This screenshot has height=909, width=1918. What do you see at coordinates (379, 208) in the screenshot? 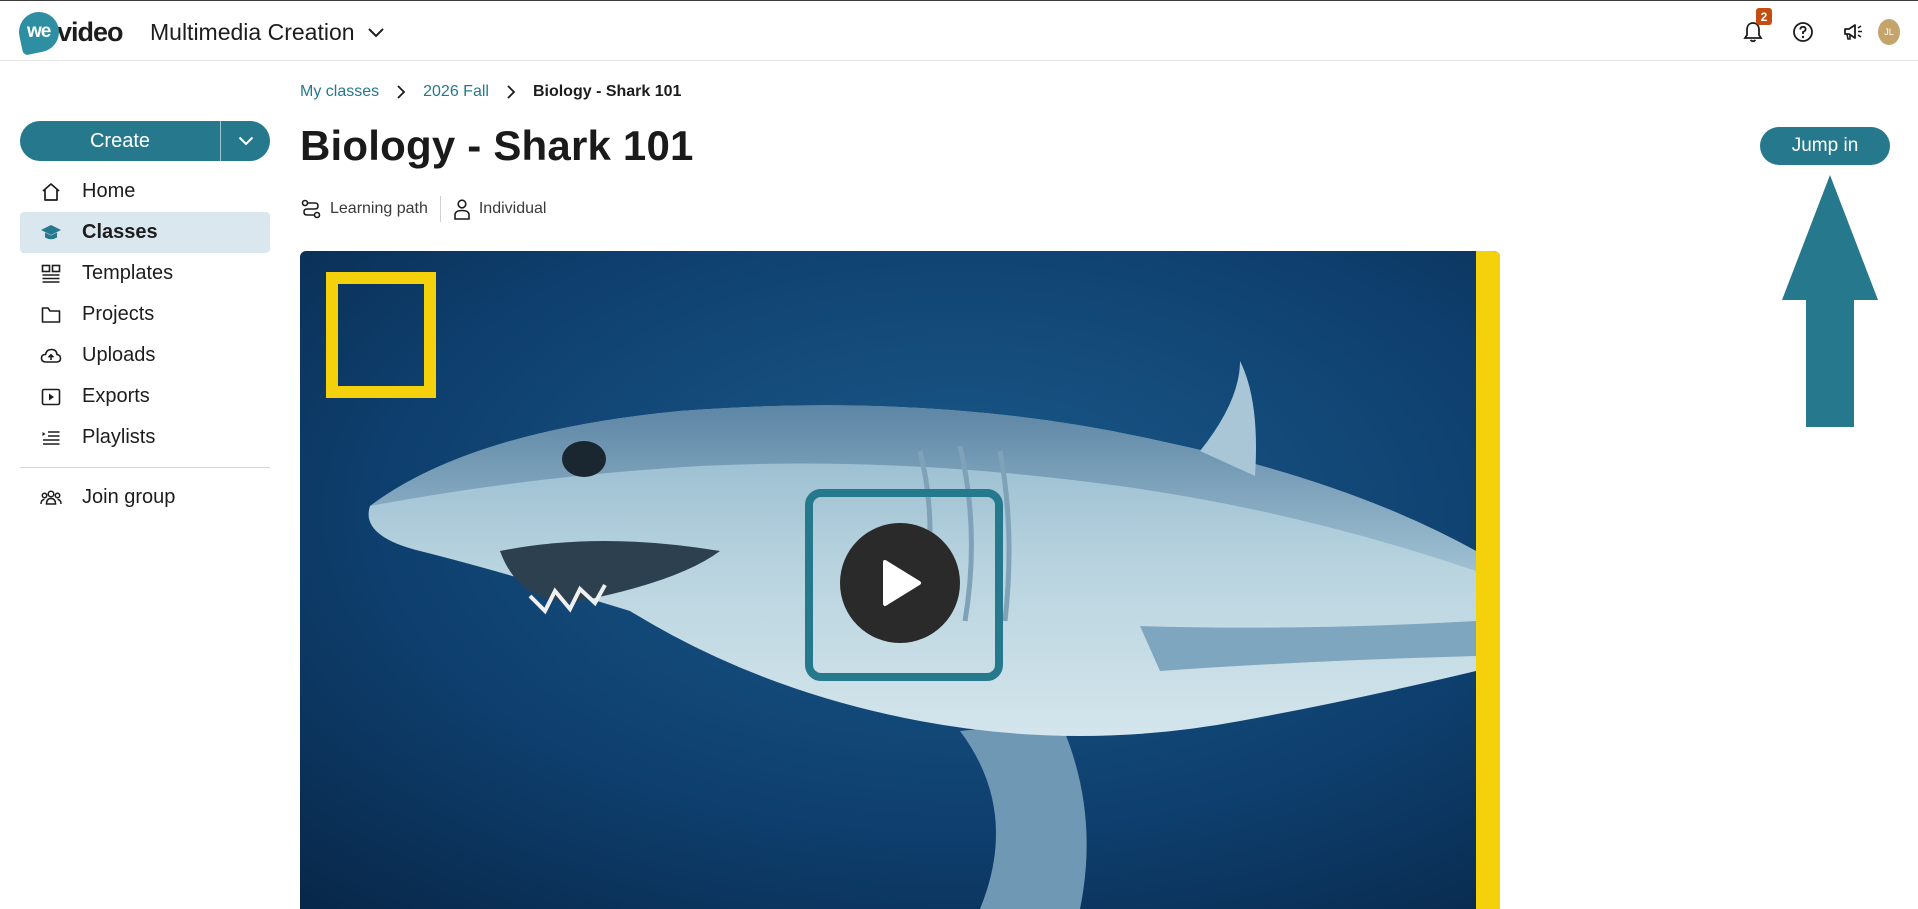
I see `meta-type-label: Learning path` at bounding box center [379, 208].